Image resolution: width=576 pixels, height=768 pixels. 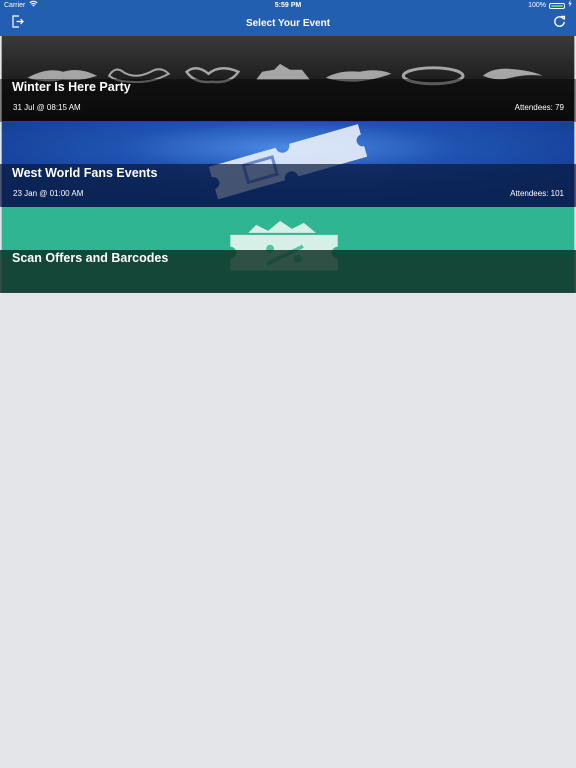 What do you see at coordinates (288, 250) in the screenshot?
I see `event-card-scan-offers-and-barcodes: Scan Offers and Barcodes` at bounding box center [288, 250].